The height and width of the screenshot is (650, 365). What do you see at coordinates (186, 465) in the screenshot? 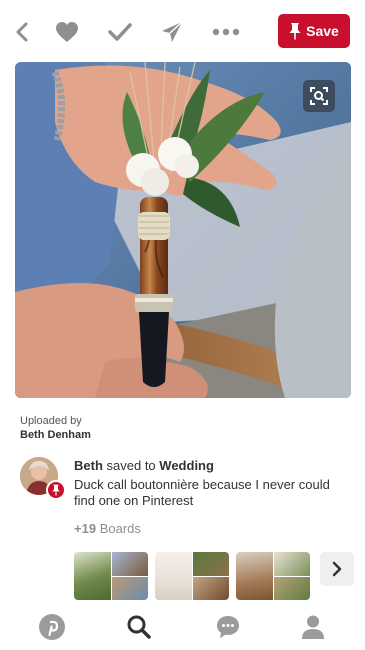
I see `board-name: Wedding` at bounding box center [186, 465].